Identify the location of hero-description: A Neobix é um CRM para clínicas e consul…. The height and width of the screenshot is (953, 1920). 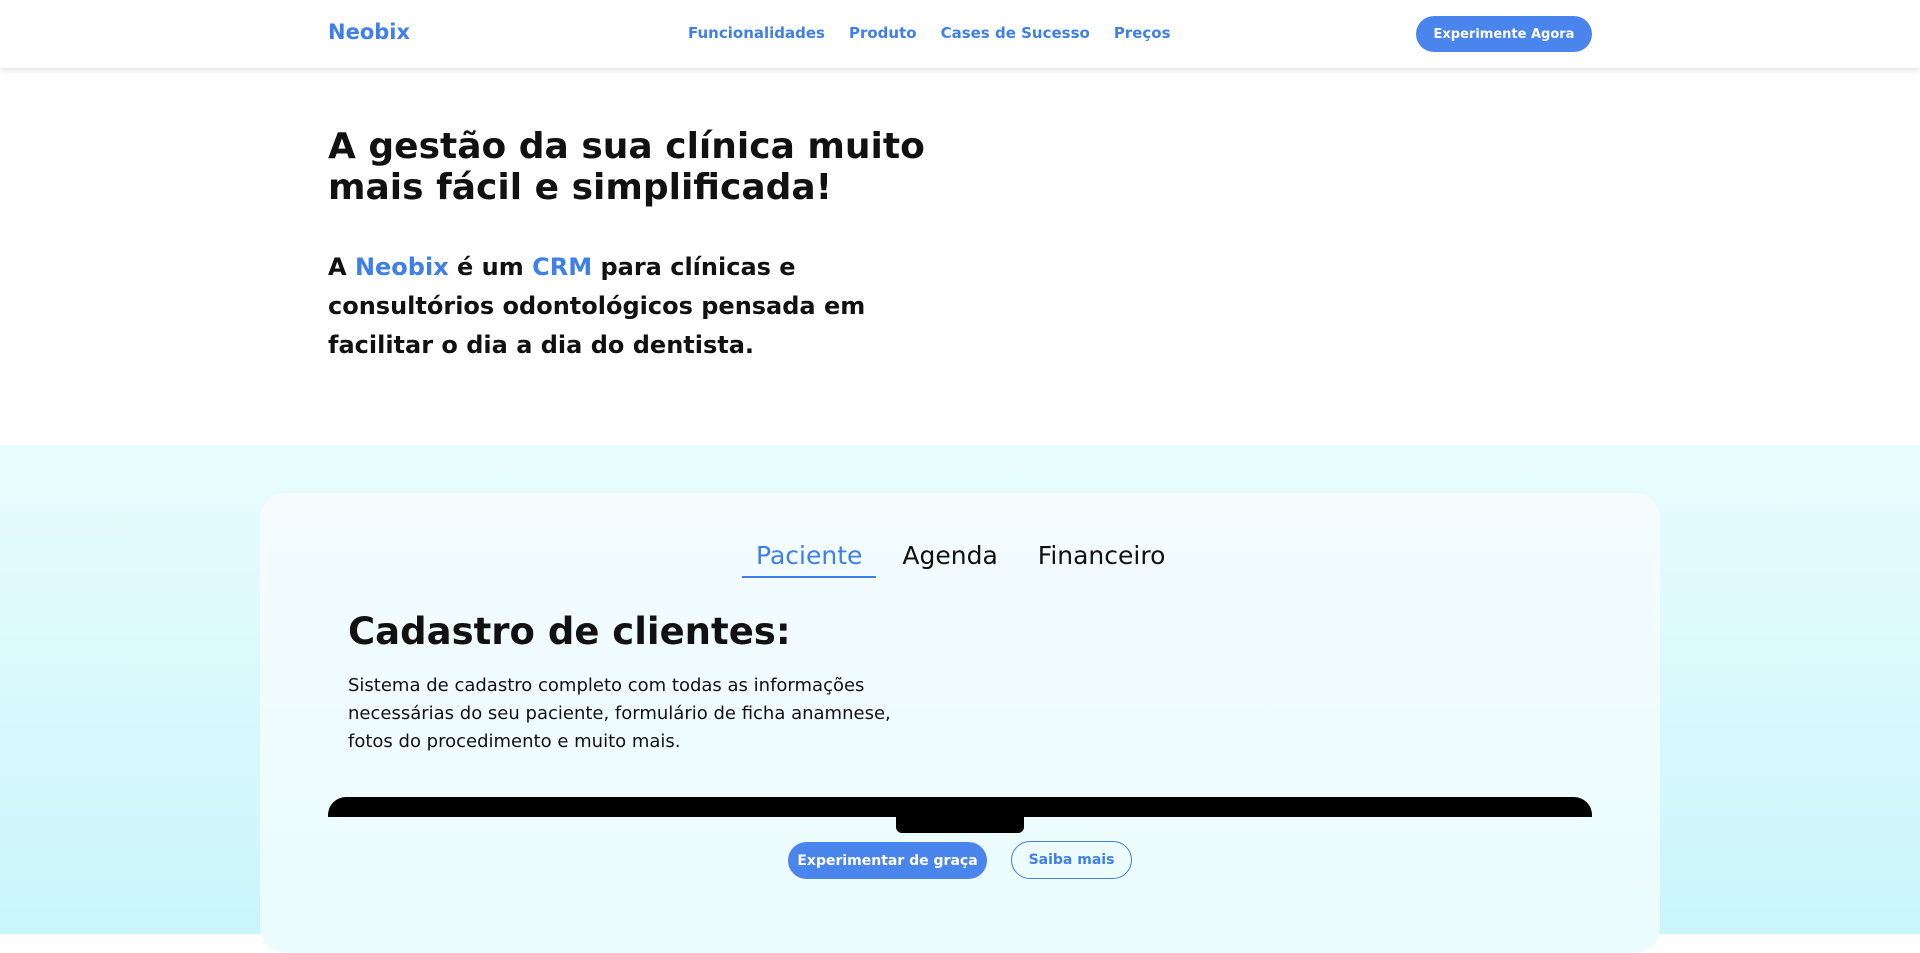
(628, 306).